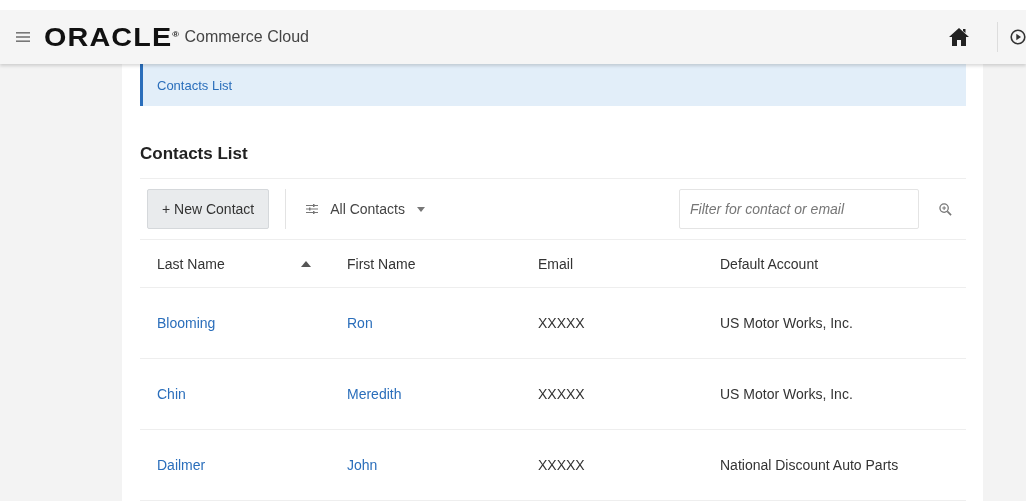 The width and height of the screenshot is (1026, 501). Describe the element at coordinates (945, 209) in the screenshot. I see `search-icon` at that location.